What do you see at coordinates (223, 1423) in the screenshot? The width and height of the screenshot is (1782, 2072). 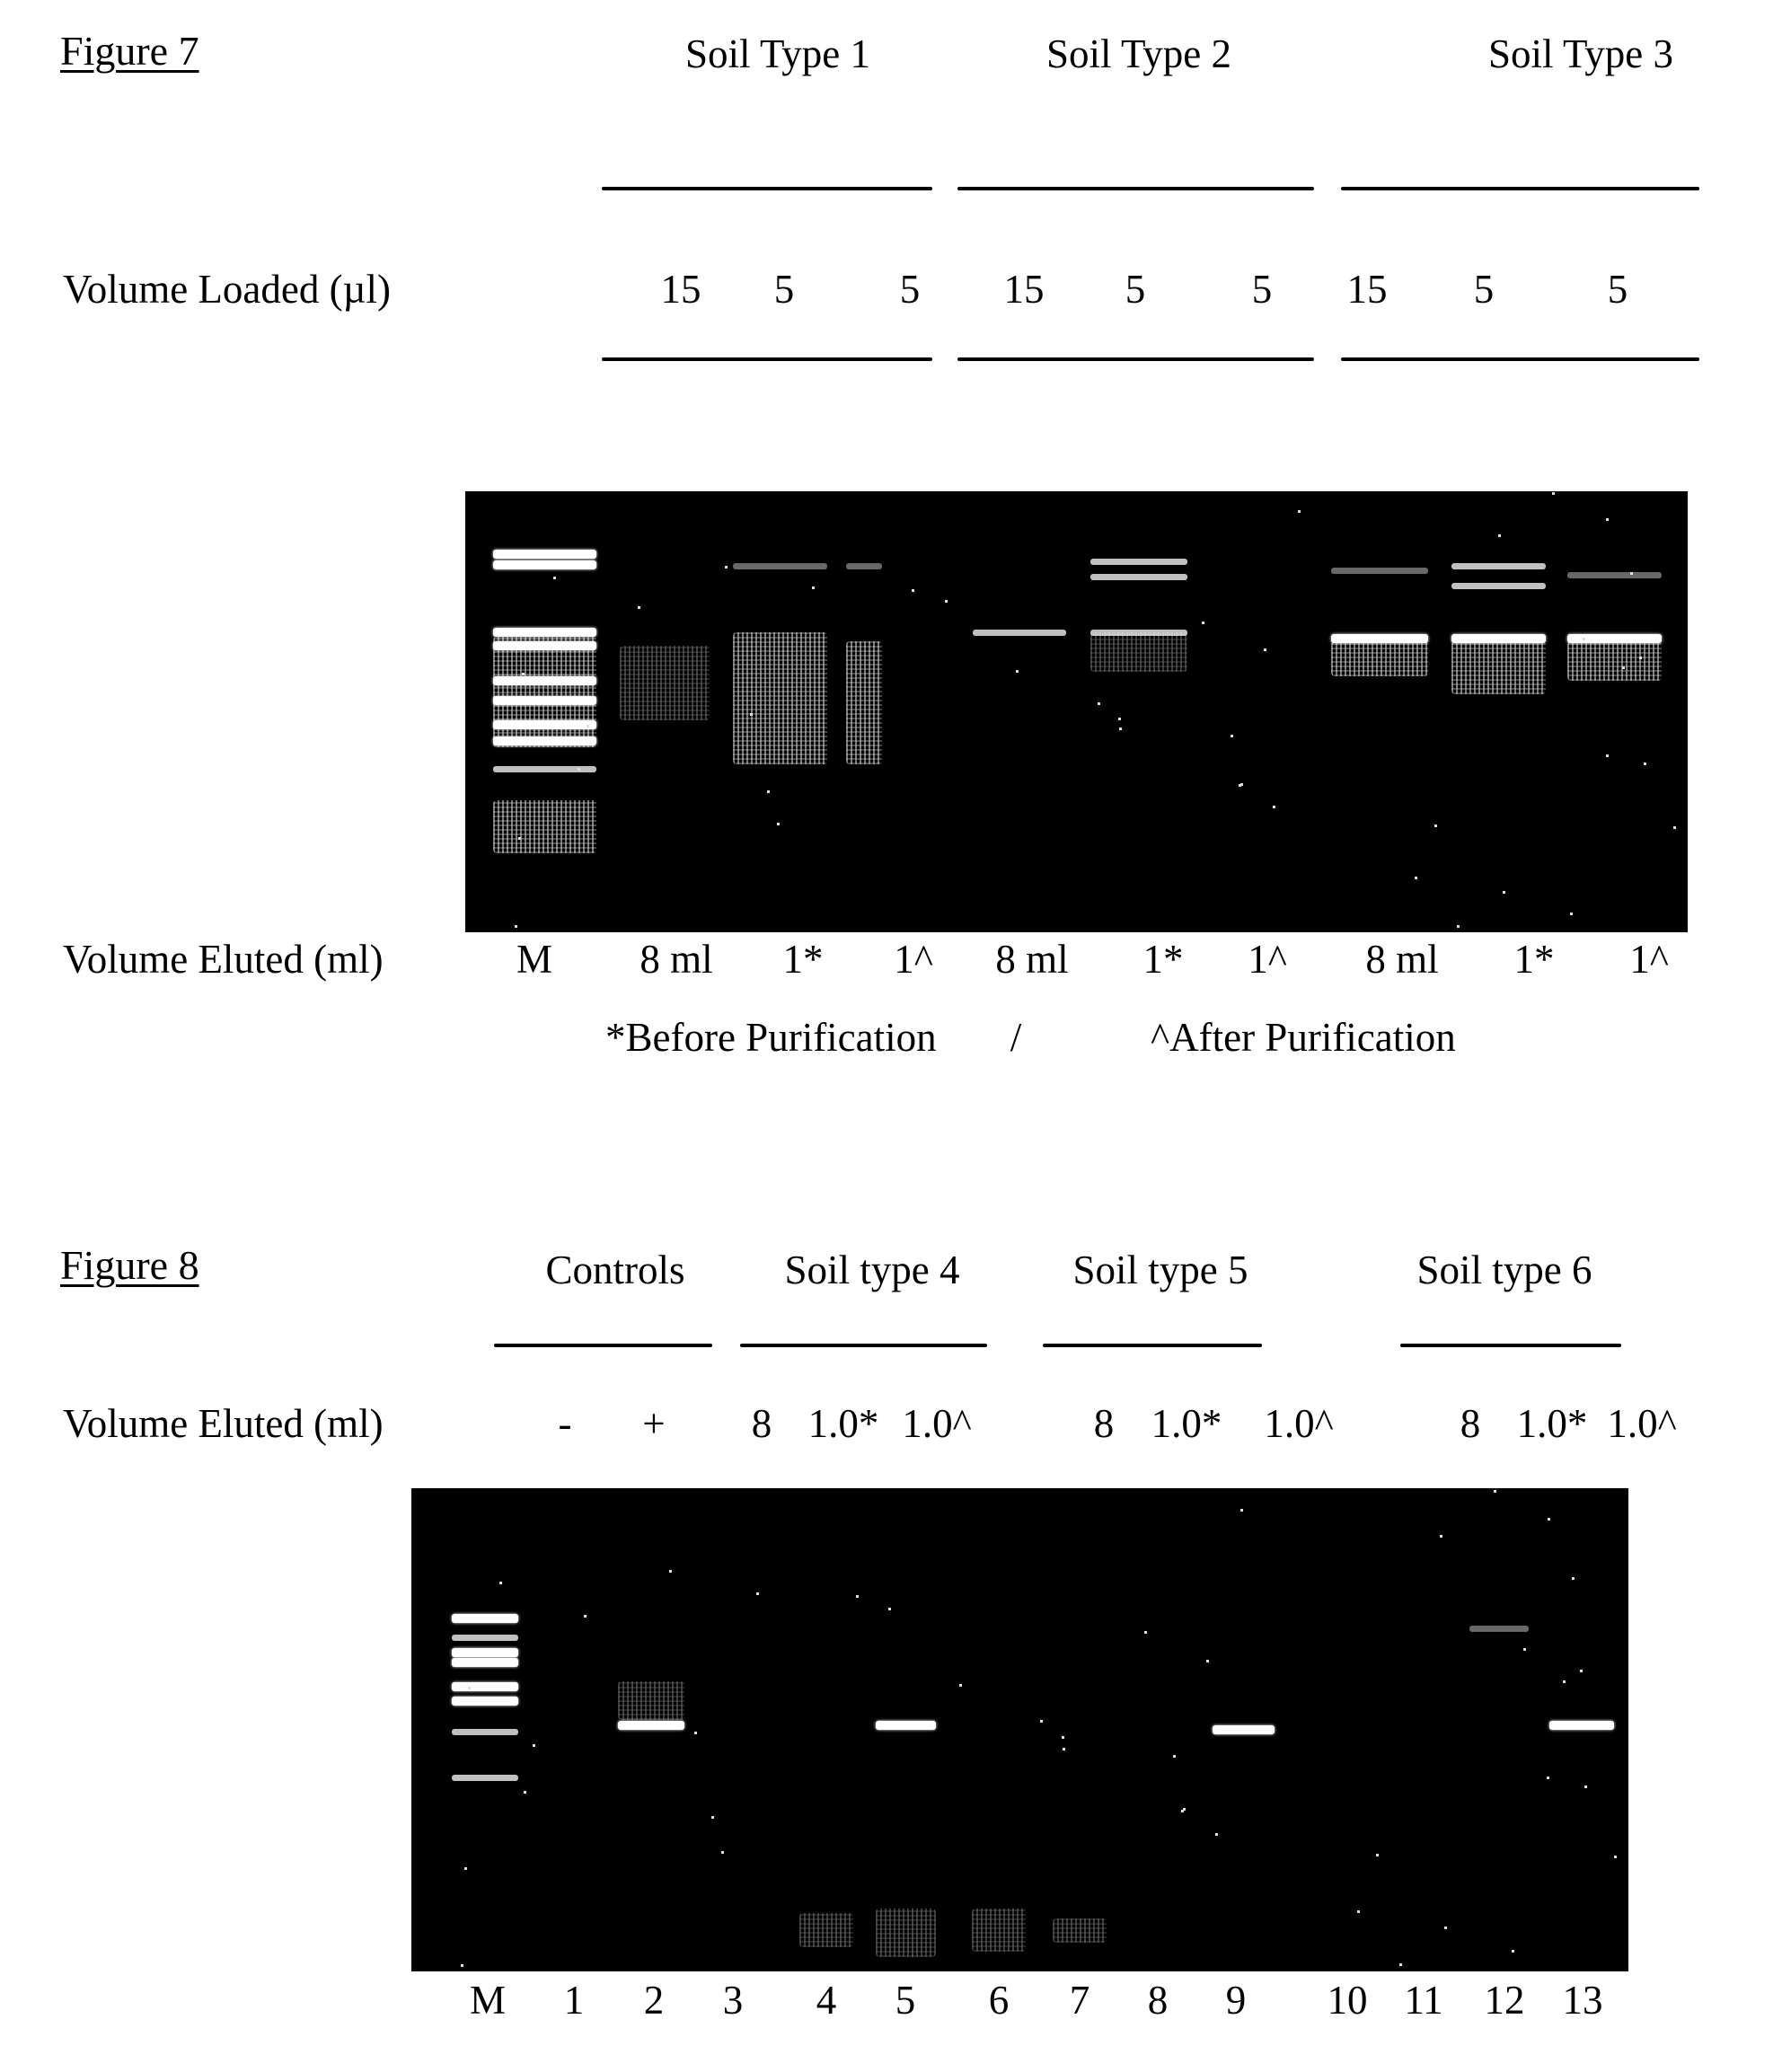 I see `volume-eluted-label: Volume Eluted (ml)` at bounding box center [223, 1423].